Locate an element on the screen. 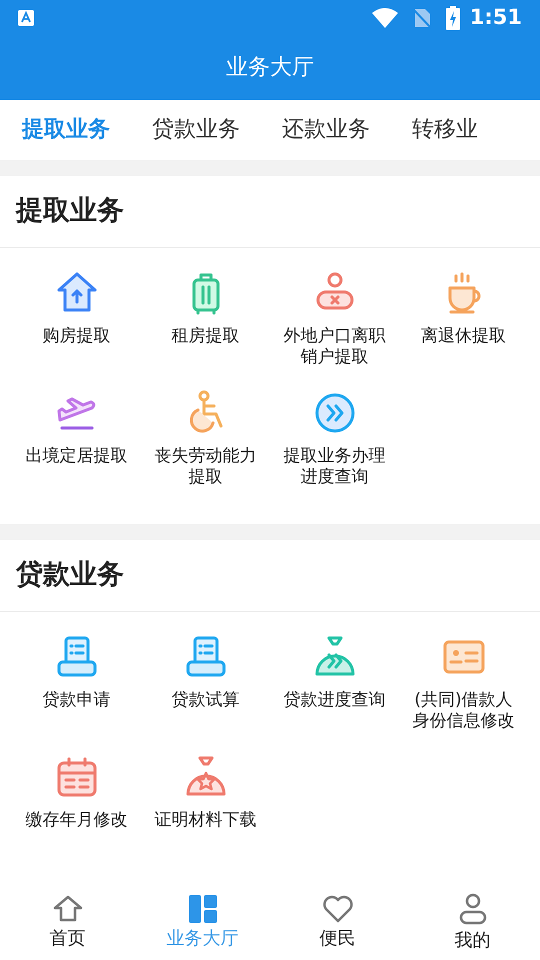  service-item: 出境定居提取 is located at coordinates (76, 450).